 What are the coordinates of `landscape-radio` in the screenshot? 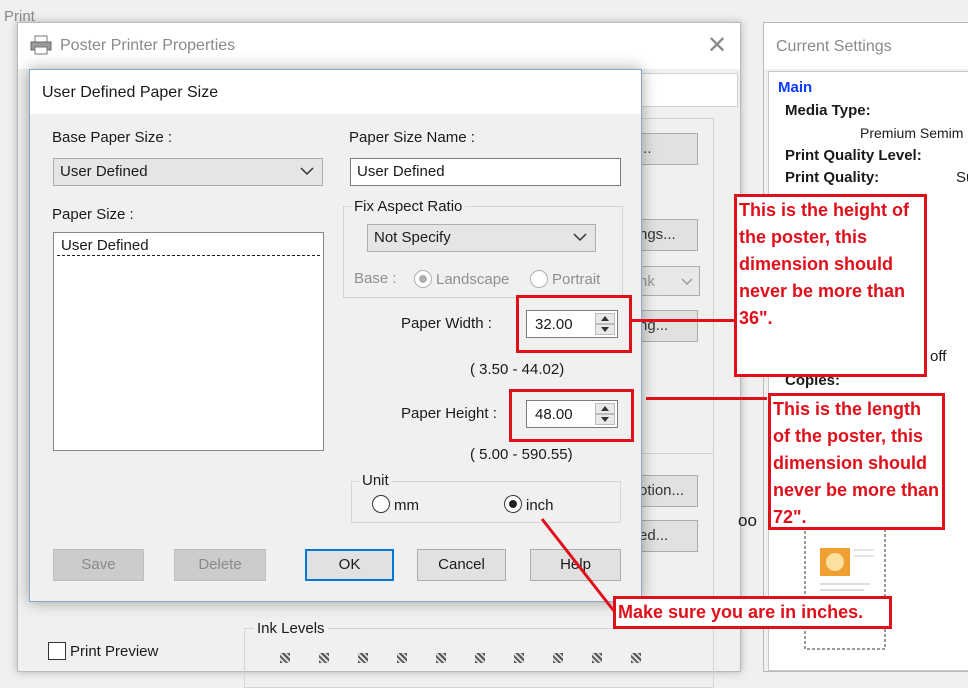 It's located at (423, 279).